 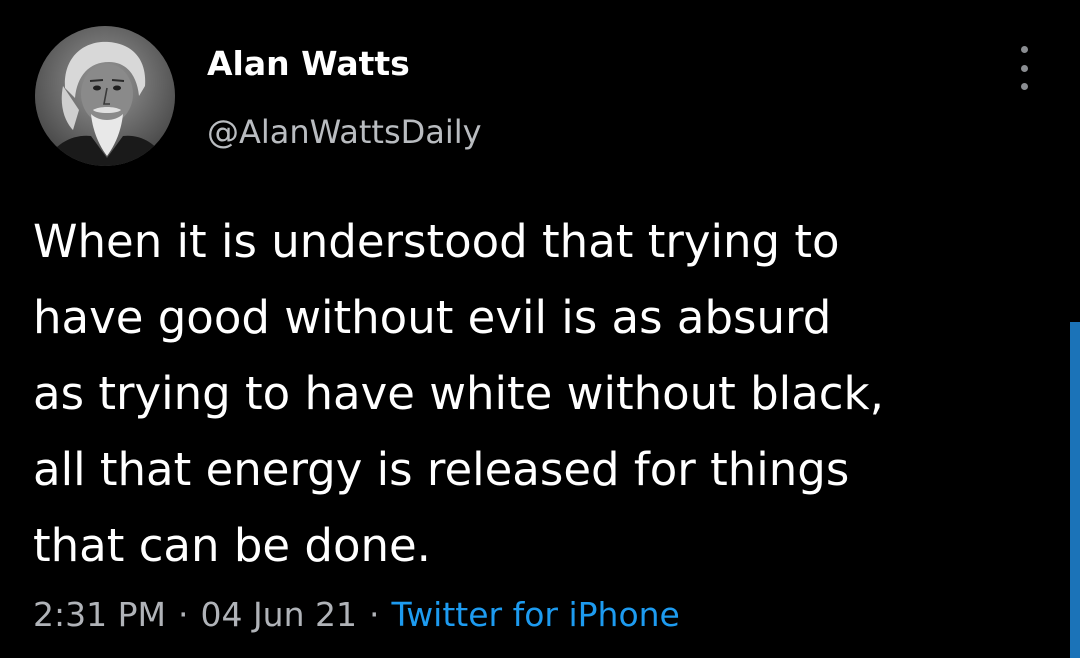 I want to click on avatar-portrait-image, so click(x=105, y=96).